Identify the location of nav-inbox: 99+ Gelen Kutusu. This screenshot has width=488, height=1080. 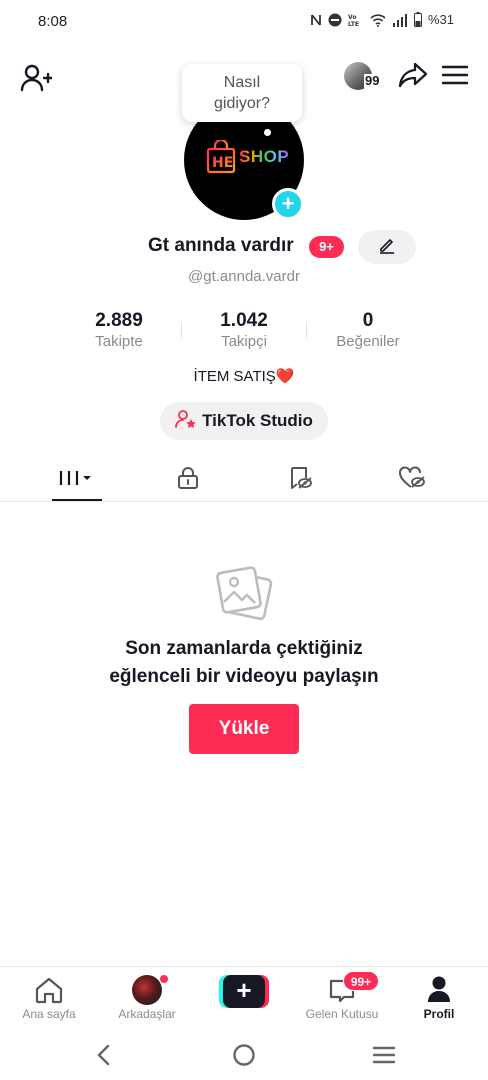
(342, 996).